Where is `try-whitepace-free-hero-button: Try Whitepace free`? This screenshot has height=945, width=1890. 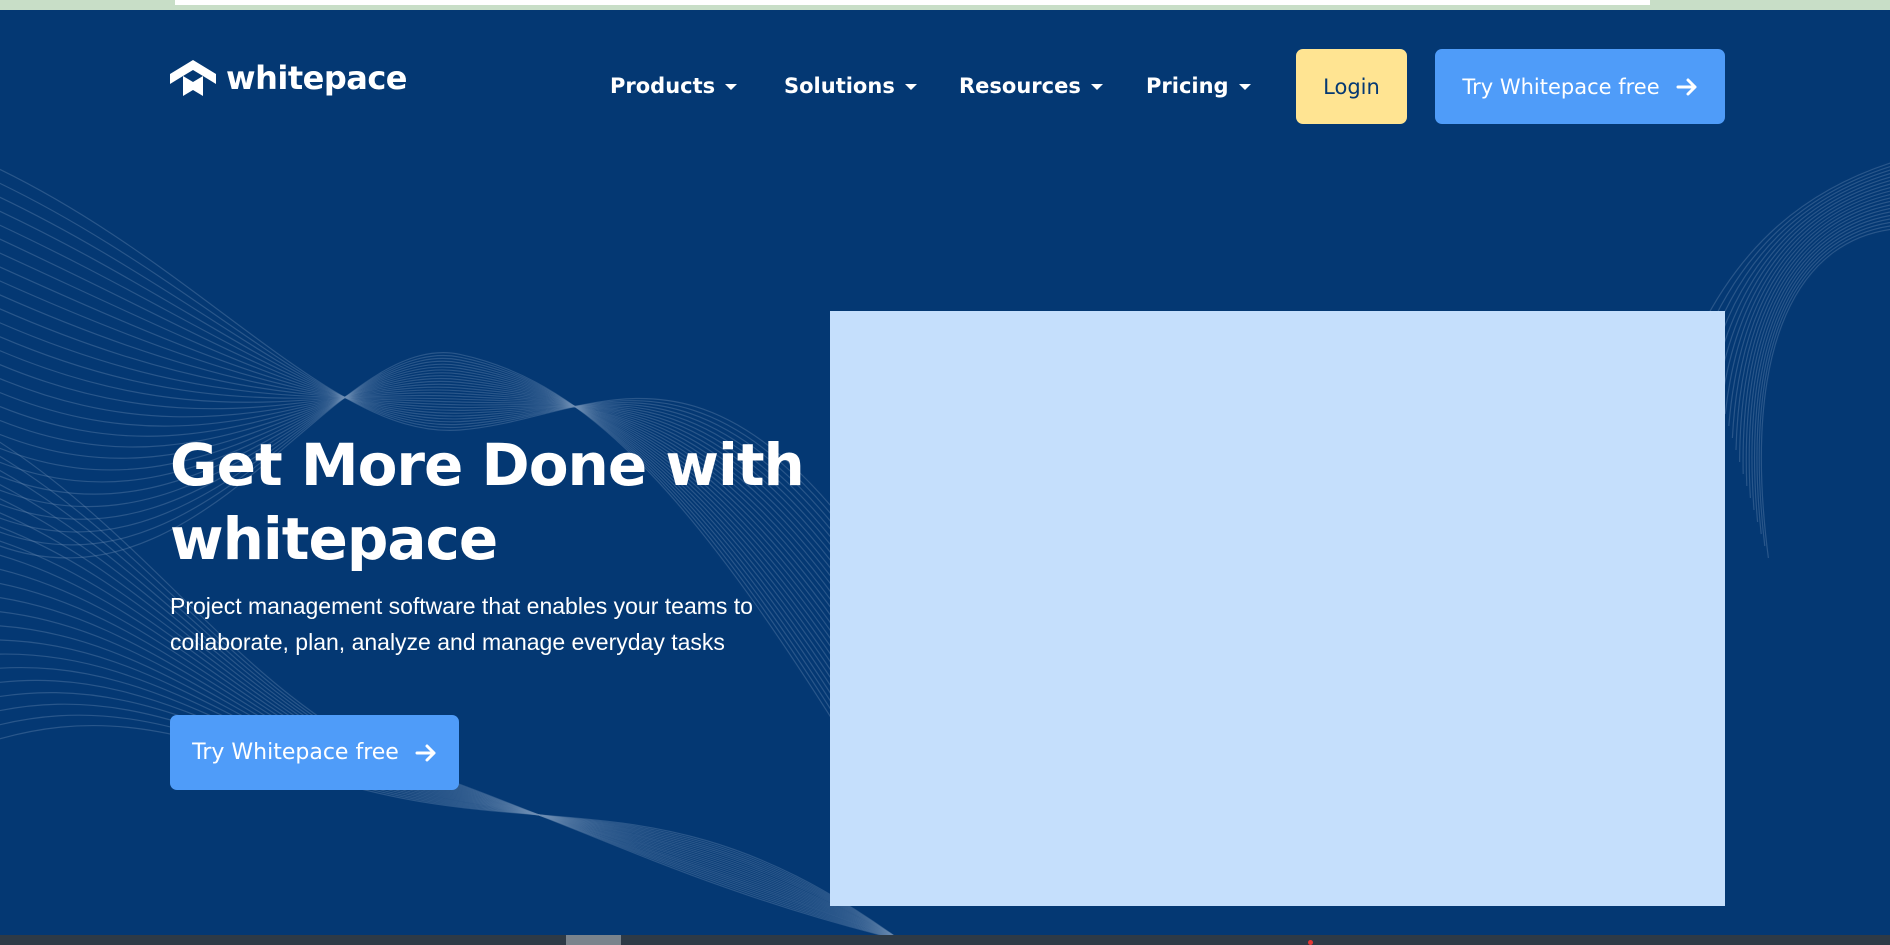
try-whitepace-free-hero-button: Try Whitepace free is located at coordinates (314, 752).